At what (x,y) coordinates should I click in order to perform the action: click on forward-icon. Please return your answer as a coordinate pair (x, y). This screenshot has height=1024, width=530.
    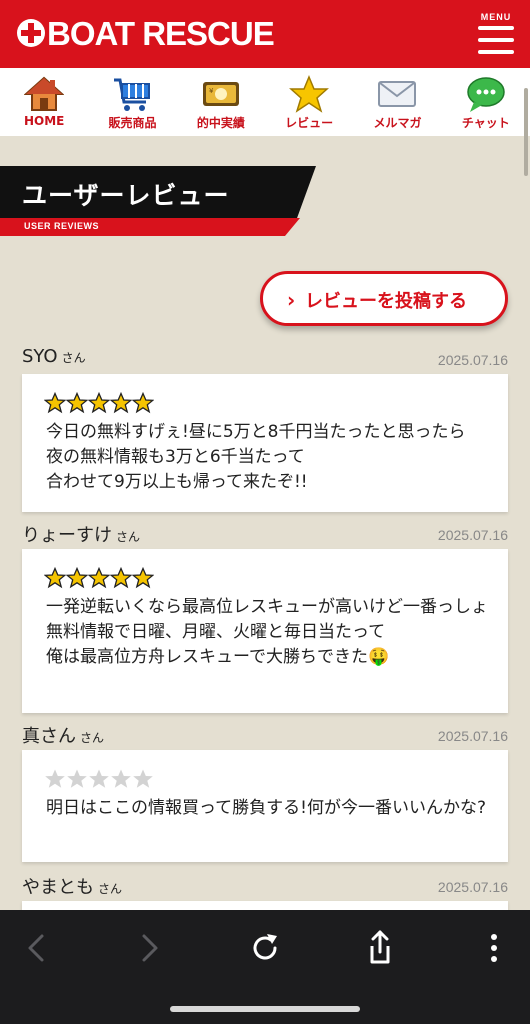
    Looking at the image, I should click on (150, 948).